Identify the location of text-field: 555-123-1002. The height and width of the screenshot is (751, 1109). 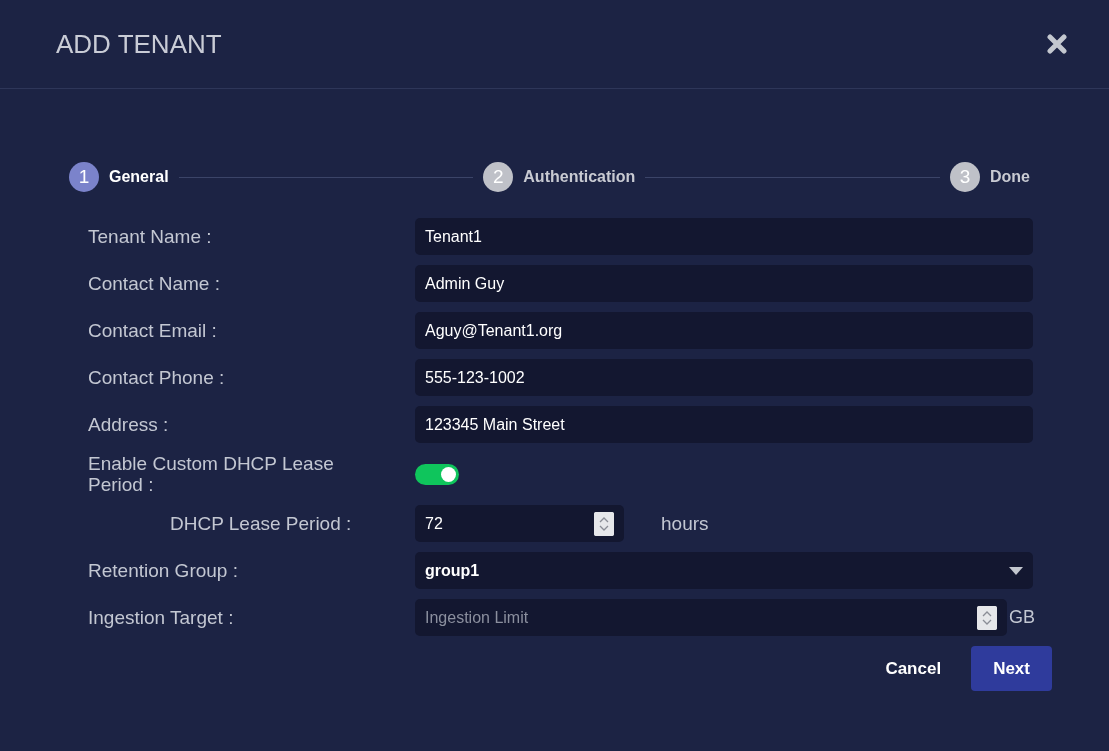
(724, 377).